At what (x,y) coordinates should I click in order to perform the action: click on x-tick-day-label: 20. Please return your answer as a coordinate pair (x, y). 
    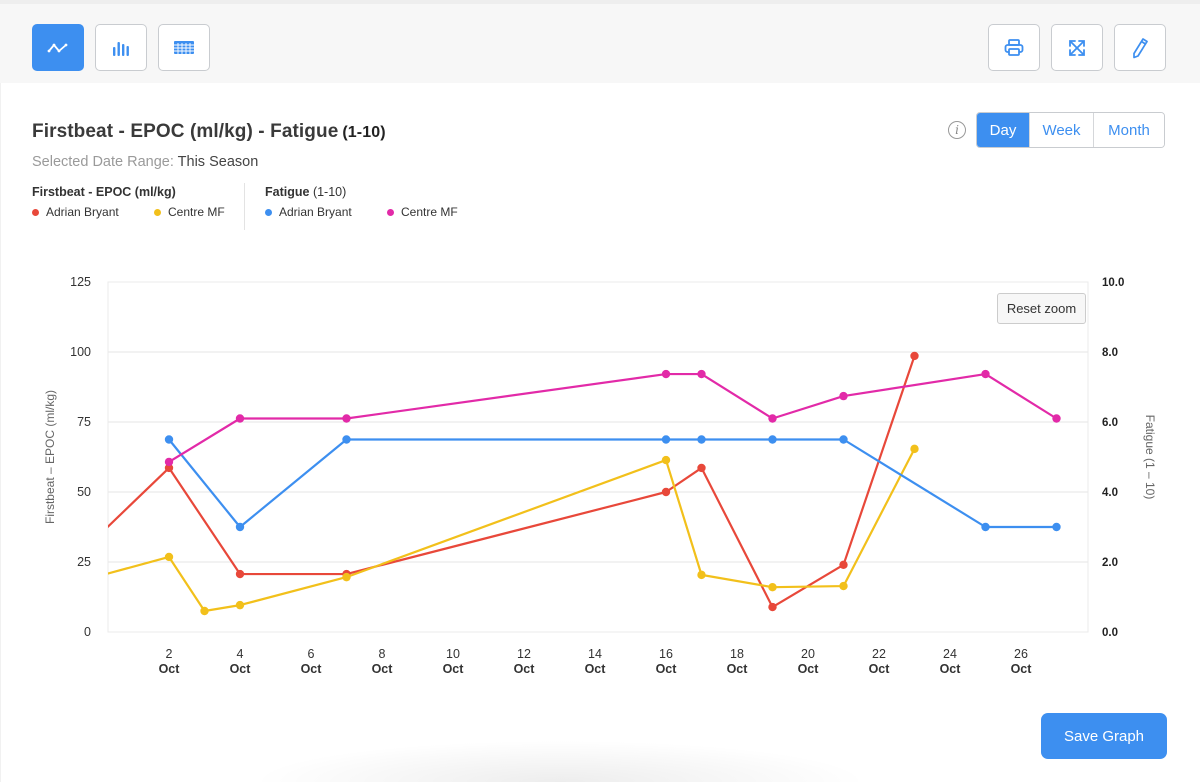
    Looking at the image, I should click on (808, 654).